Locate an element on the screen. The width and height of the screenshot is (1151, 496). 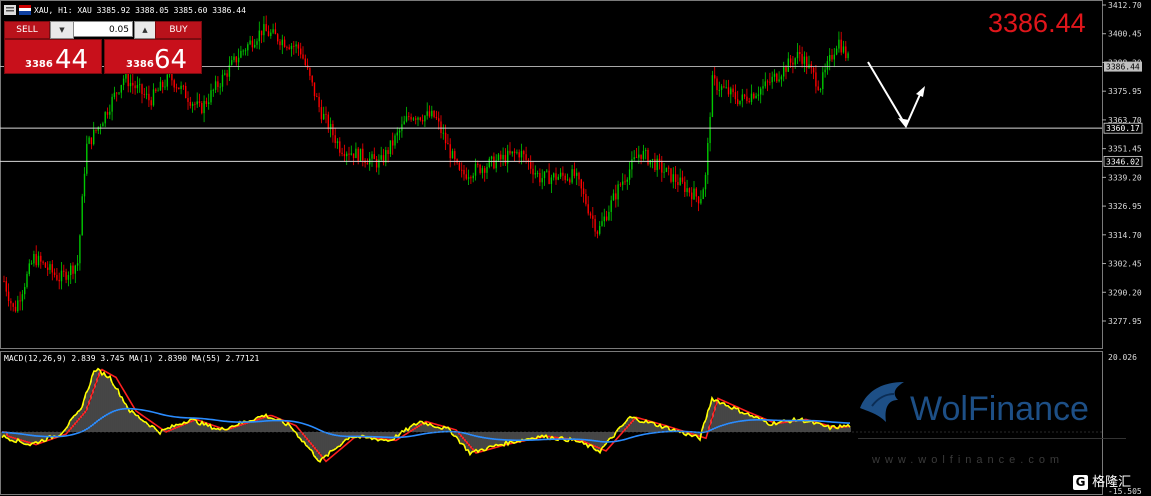
lot-increment: ▲ is located at coordinates (145, 30).